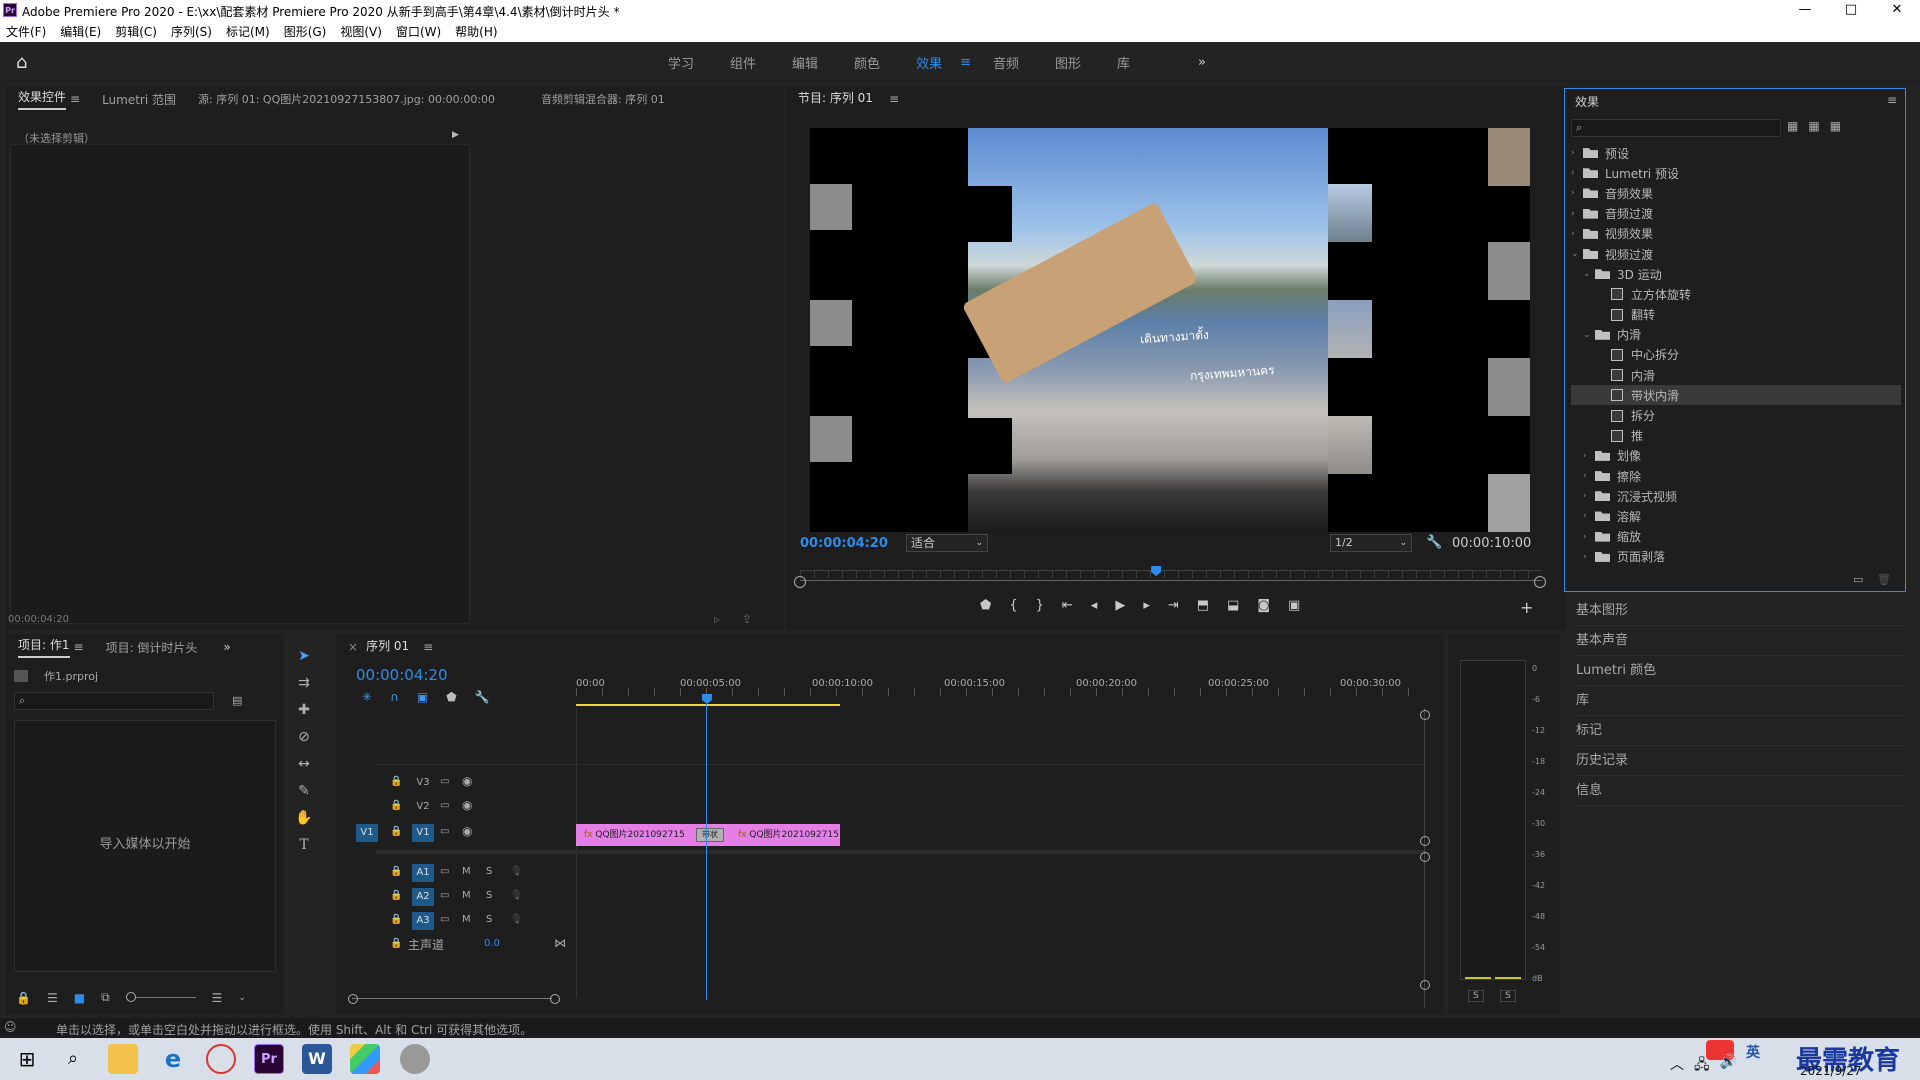 The height and width of the screenshot is (1080, 1920). What do you see at coordinates (1831, 1071) in the screenshot?
I see `clock-date: 2021/9/27` at bounding box center [1831, 1071].